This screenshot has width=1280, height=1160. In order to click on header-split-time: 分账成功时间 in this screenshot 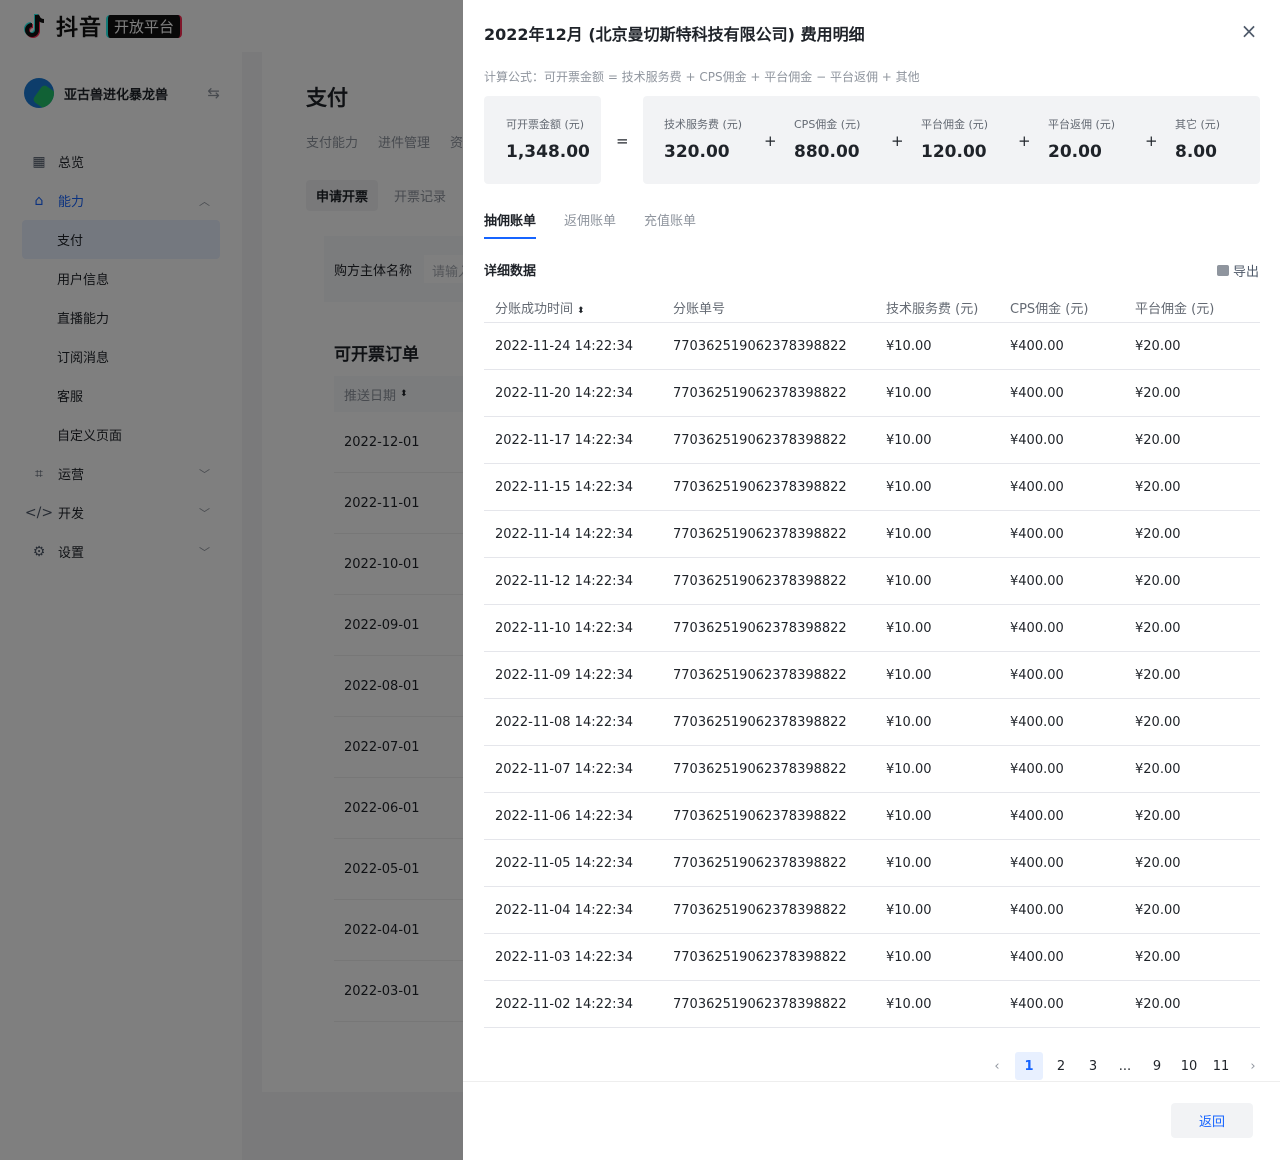, I will do `click(534, 309)`.